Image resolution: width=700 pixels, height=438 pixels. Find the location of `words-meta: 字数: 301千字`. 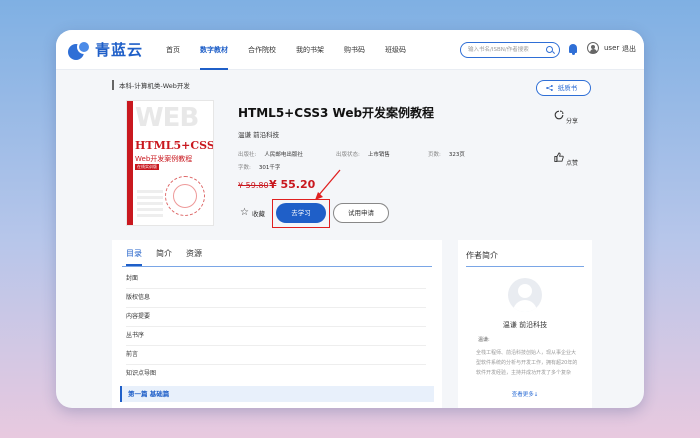

words-meta: 字数: 301千字 is located at coordinates (259, 167).